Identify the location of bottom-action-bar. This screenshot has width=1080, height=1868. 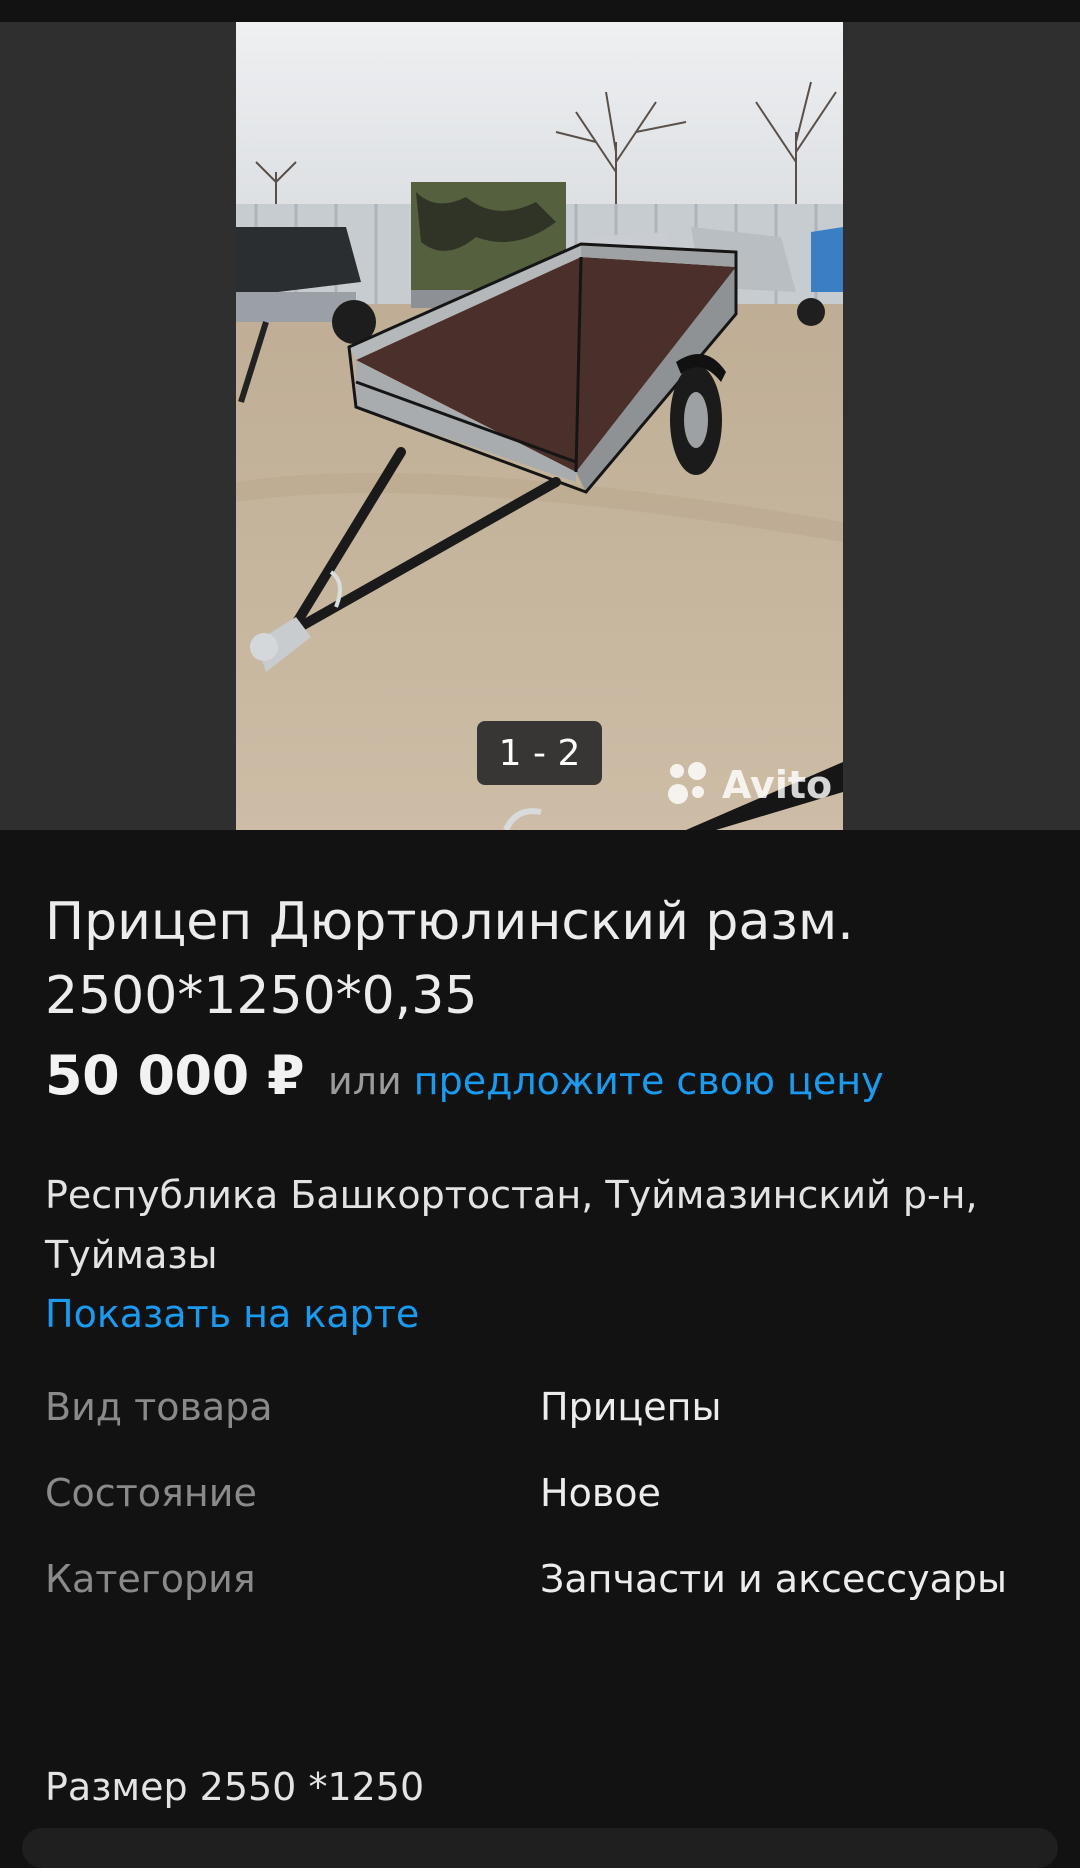
(540, 1848).